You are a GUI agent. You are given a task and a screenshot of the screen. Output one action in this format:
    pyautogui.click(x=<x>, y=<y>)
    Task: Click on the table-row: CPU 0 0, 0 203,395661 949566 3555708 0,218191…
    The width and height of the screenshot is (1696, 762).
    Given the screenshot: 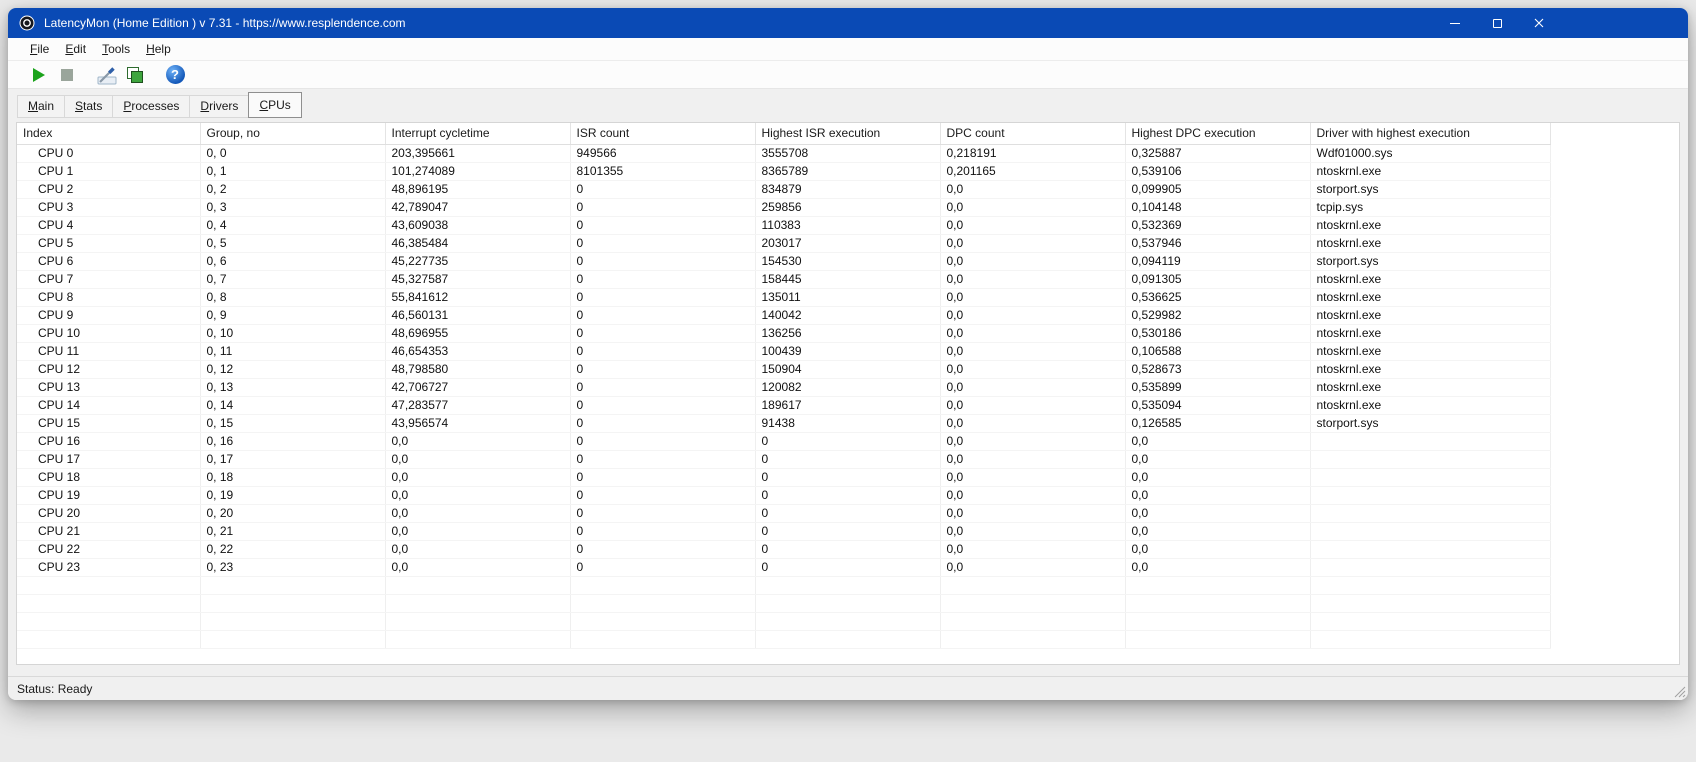 What is the action you would take?
    pyautogui.click(x=784, y=153)
    